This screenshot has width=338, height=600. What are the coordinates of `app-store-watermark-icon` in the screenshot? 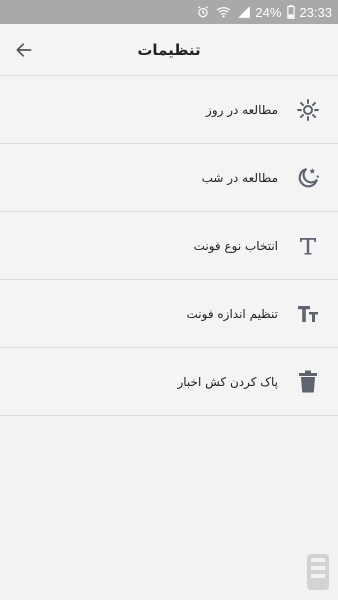 It's located at (318, 572).